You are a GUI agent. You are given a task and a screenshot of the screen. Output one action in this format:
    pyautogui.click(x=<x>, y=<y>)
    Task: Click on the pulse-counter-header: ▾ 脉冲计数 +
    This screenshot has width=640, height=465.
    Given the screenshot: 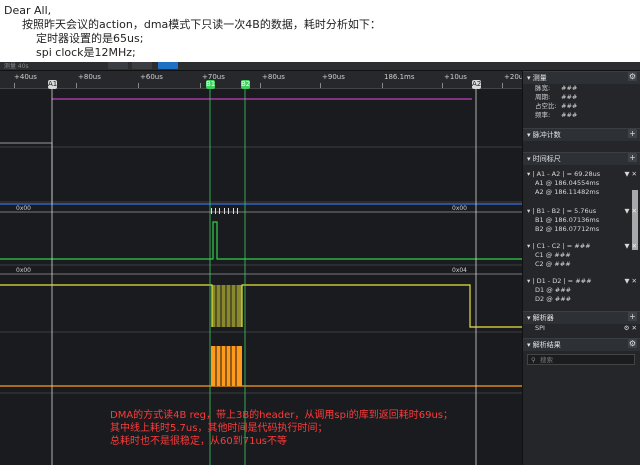 What is the action you would take?
    pyautogui.click(x=581, y=134)
    